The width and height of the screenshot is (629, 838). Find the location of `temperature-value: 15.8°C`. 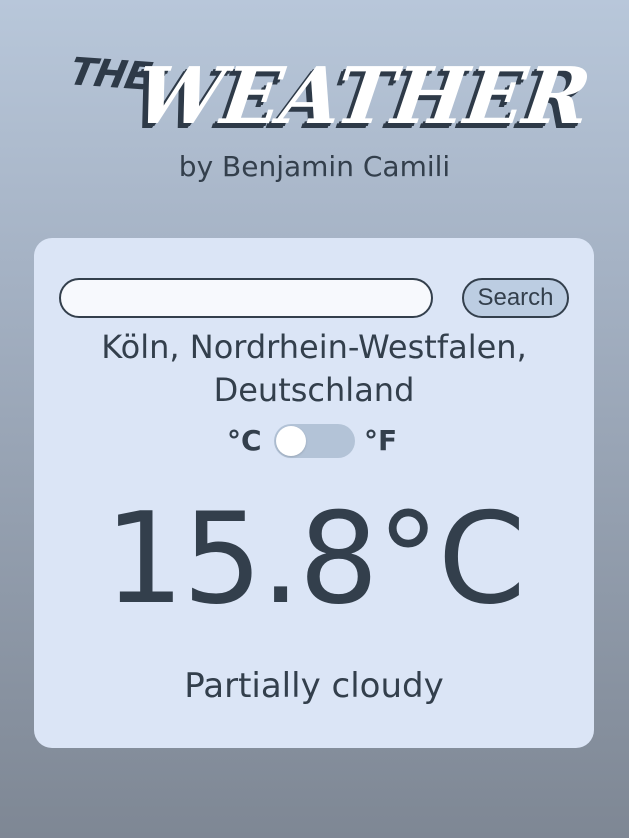

temperature-value: 15.8°C is located at coordinates (315, 558).